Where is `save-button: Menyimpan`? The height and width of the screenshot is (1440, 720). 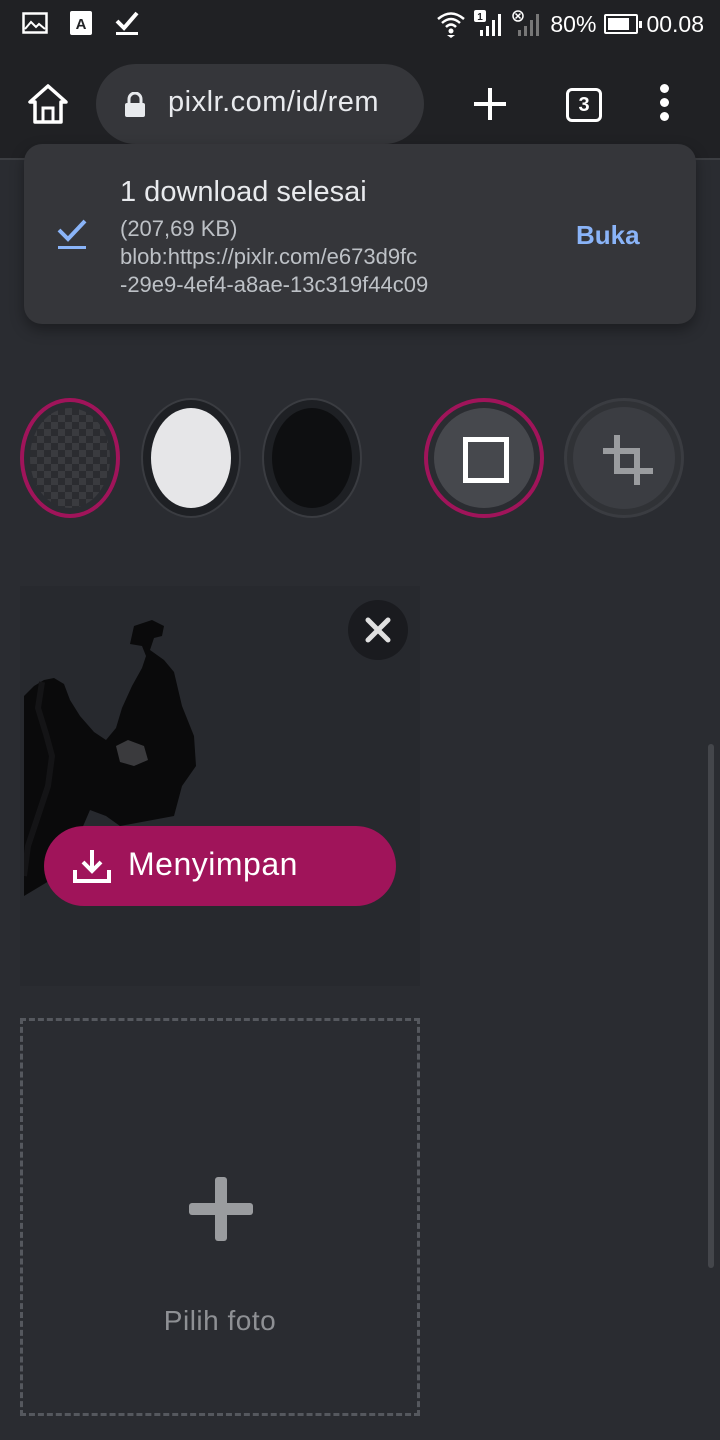 save-button: Menyimpan is located at coordinates (220, 866).